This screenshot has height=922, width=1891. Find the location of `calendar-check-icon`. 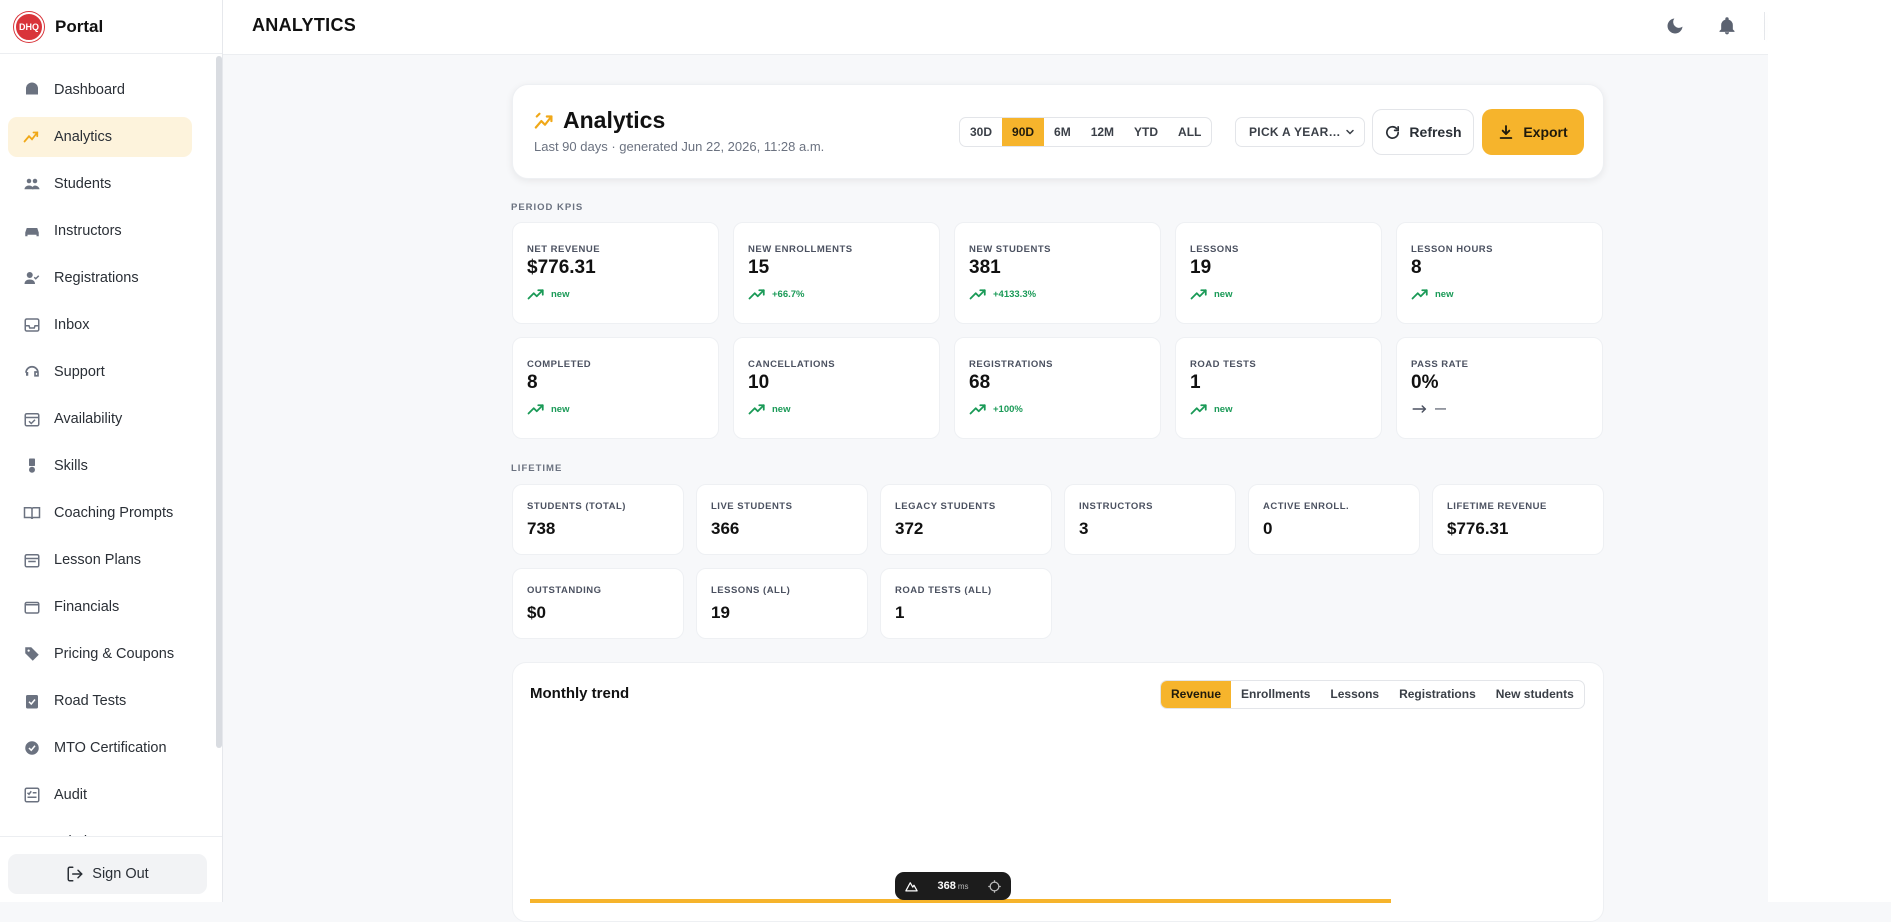

calendar-check-icon is located at coordinates (32, 419).